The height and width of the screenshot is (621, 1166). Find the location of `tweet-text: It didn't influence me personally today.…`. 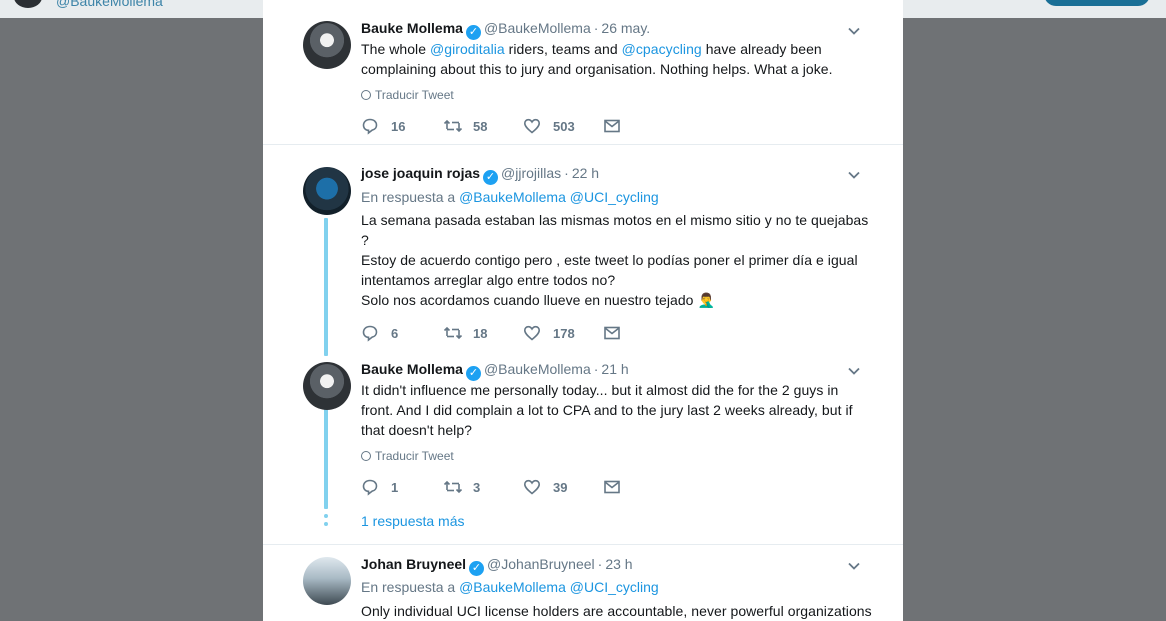

tweet-text: It didn't influence me personally today.… is located at coordinates (616, 410).